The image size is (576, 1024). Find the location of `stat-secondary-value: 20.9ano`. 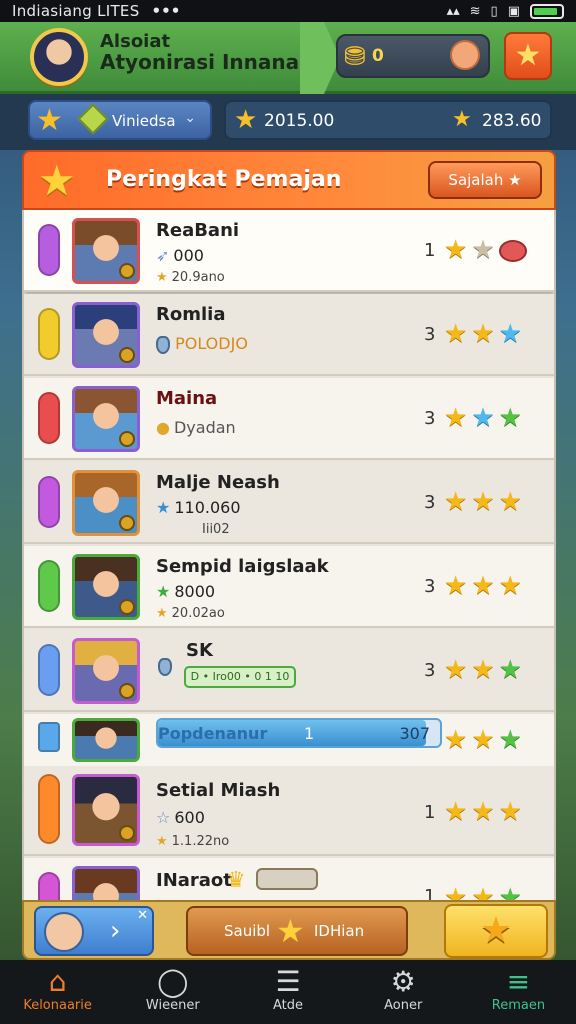

stat-secondary-value: 20.9ano is located at coordinates (198, 277).